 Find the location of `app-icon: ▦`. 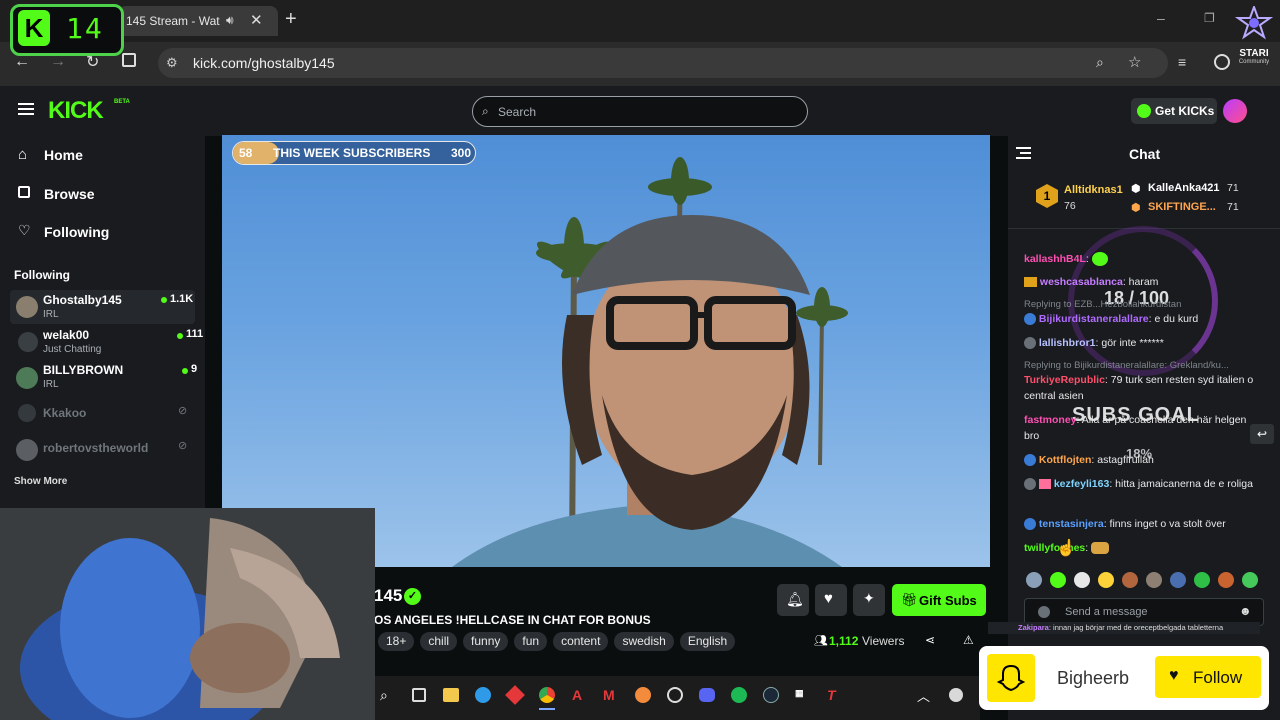

app-icon: ▦ is located at coordinates (799, 693).